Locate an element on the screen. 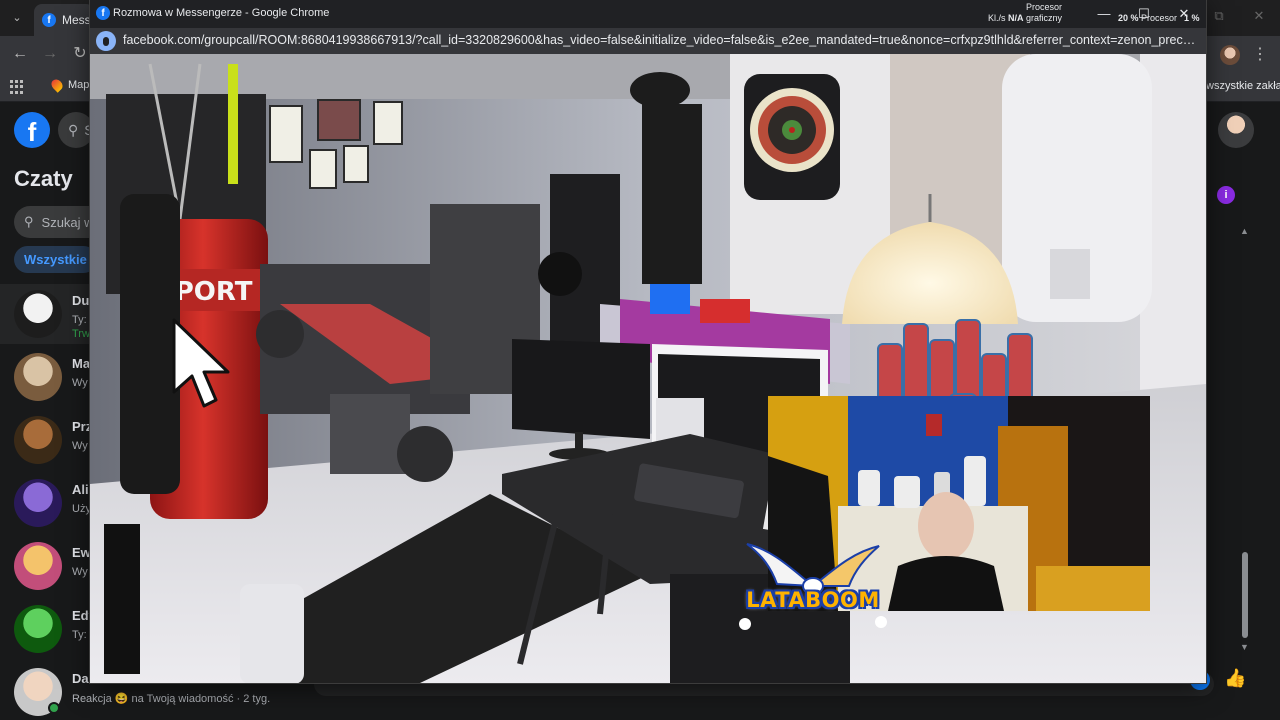 The image size is (1280, 720). chat-name: Da is located at coordinates (80, 678).